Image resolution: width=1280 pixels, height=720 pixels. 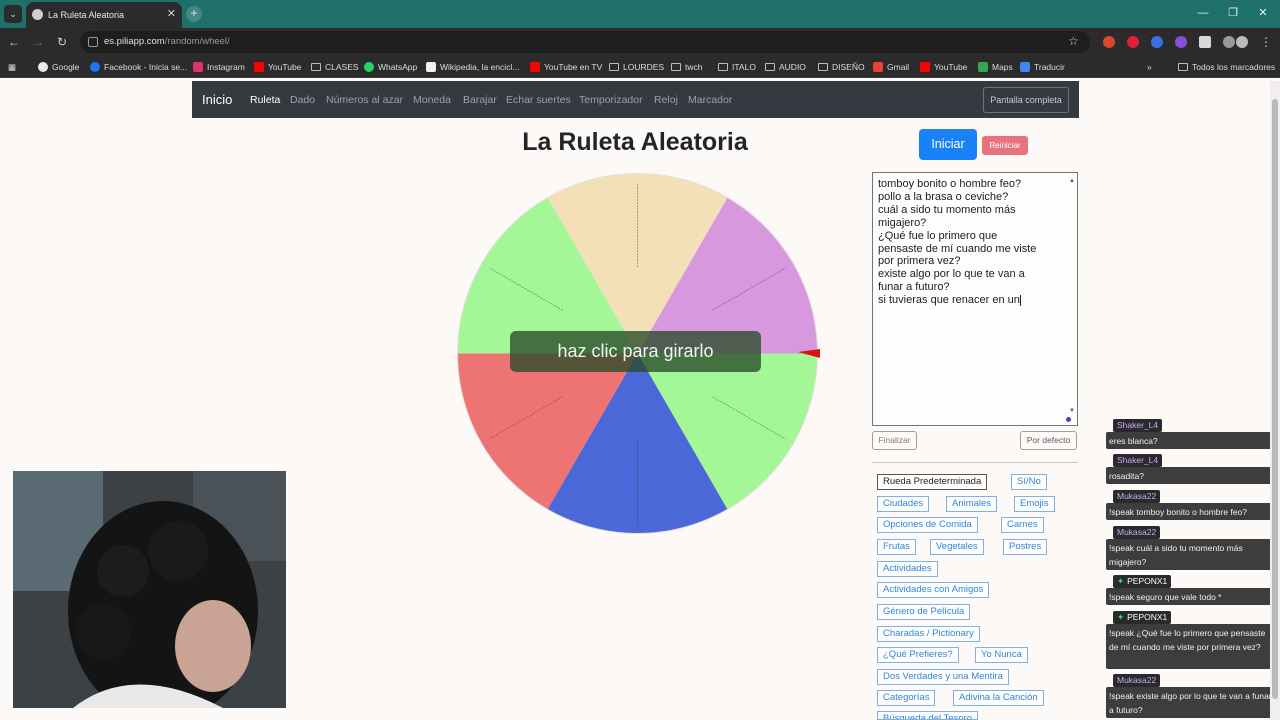 What do you see at coordinates (1137, 532) in the screenshot?
I see `chat-username: Mukasa22` at bounding box center [1137, 532].